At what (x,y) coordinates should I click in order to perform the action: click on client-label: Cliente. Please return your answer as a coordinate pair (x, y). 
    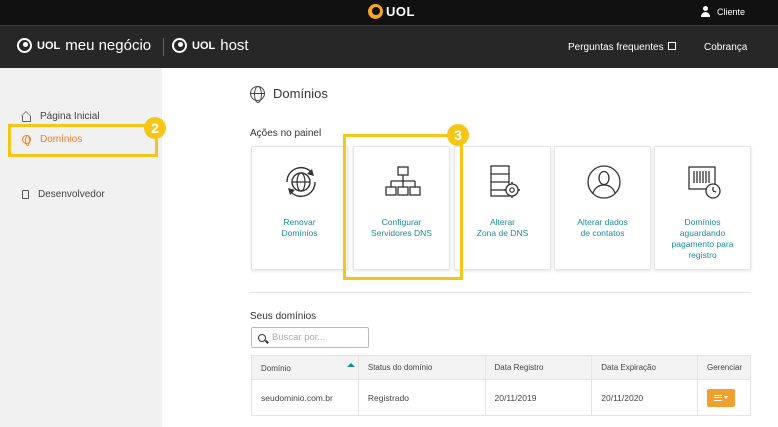
    Looking at the image, I should click on (730, 11).